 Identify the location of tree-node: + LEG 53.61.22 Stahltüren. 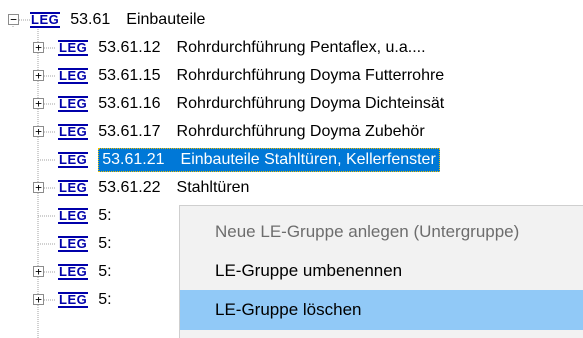
(124, 188).